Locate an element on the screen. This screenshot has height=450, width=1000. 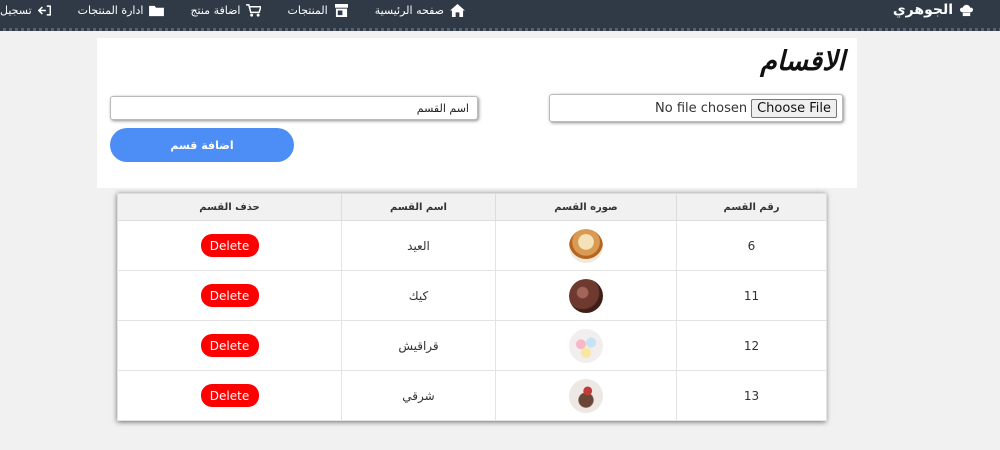
column-header-id: رقم القسم is located at coordinates (751, 207).